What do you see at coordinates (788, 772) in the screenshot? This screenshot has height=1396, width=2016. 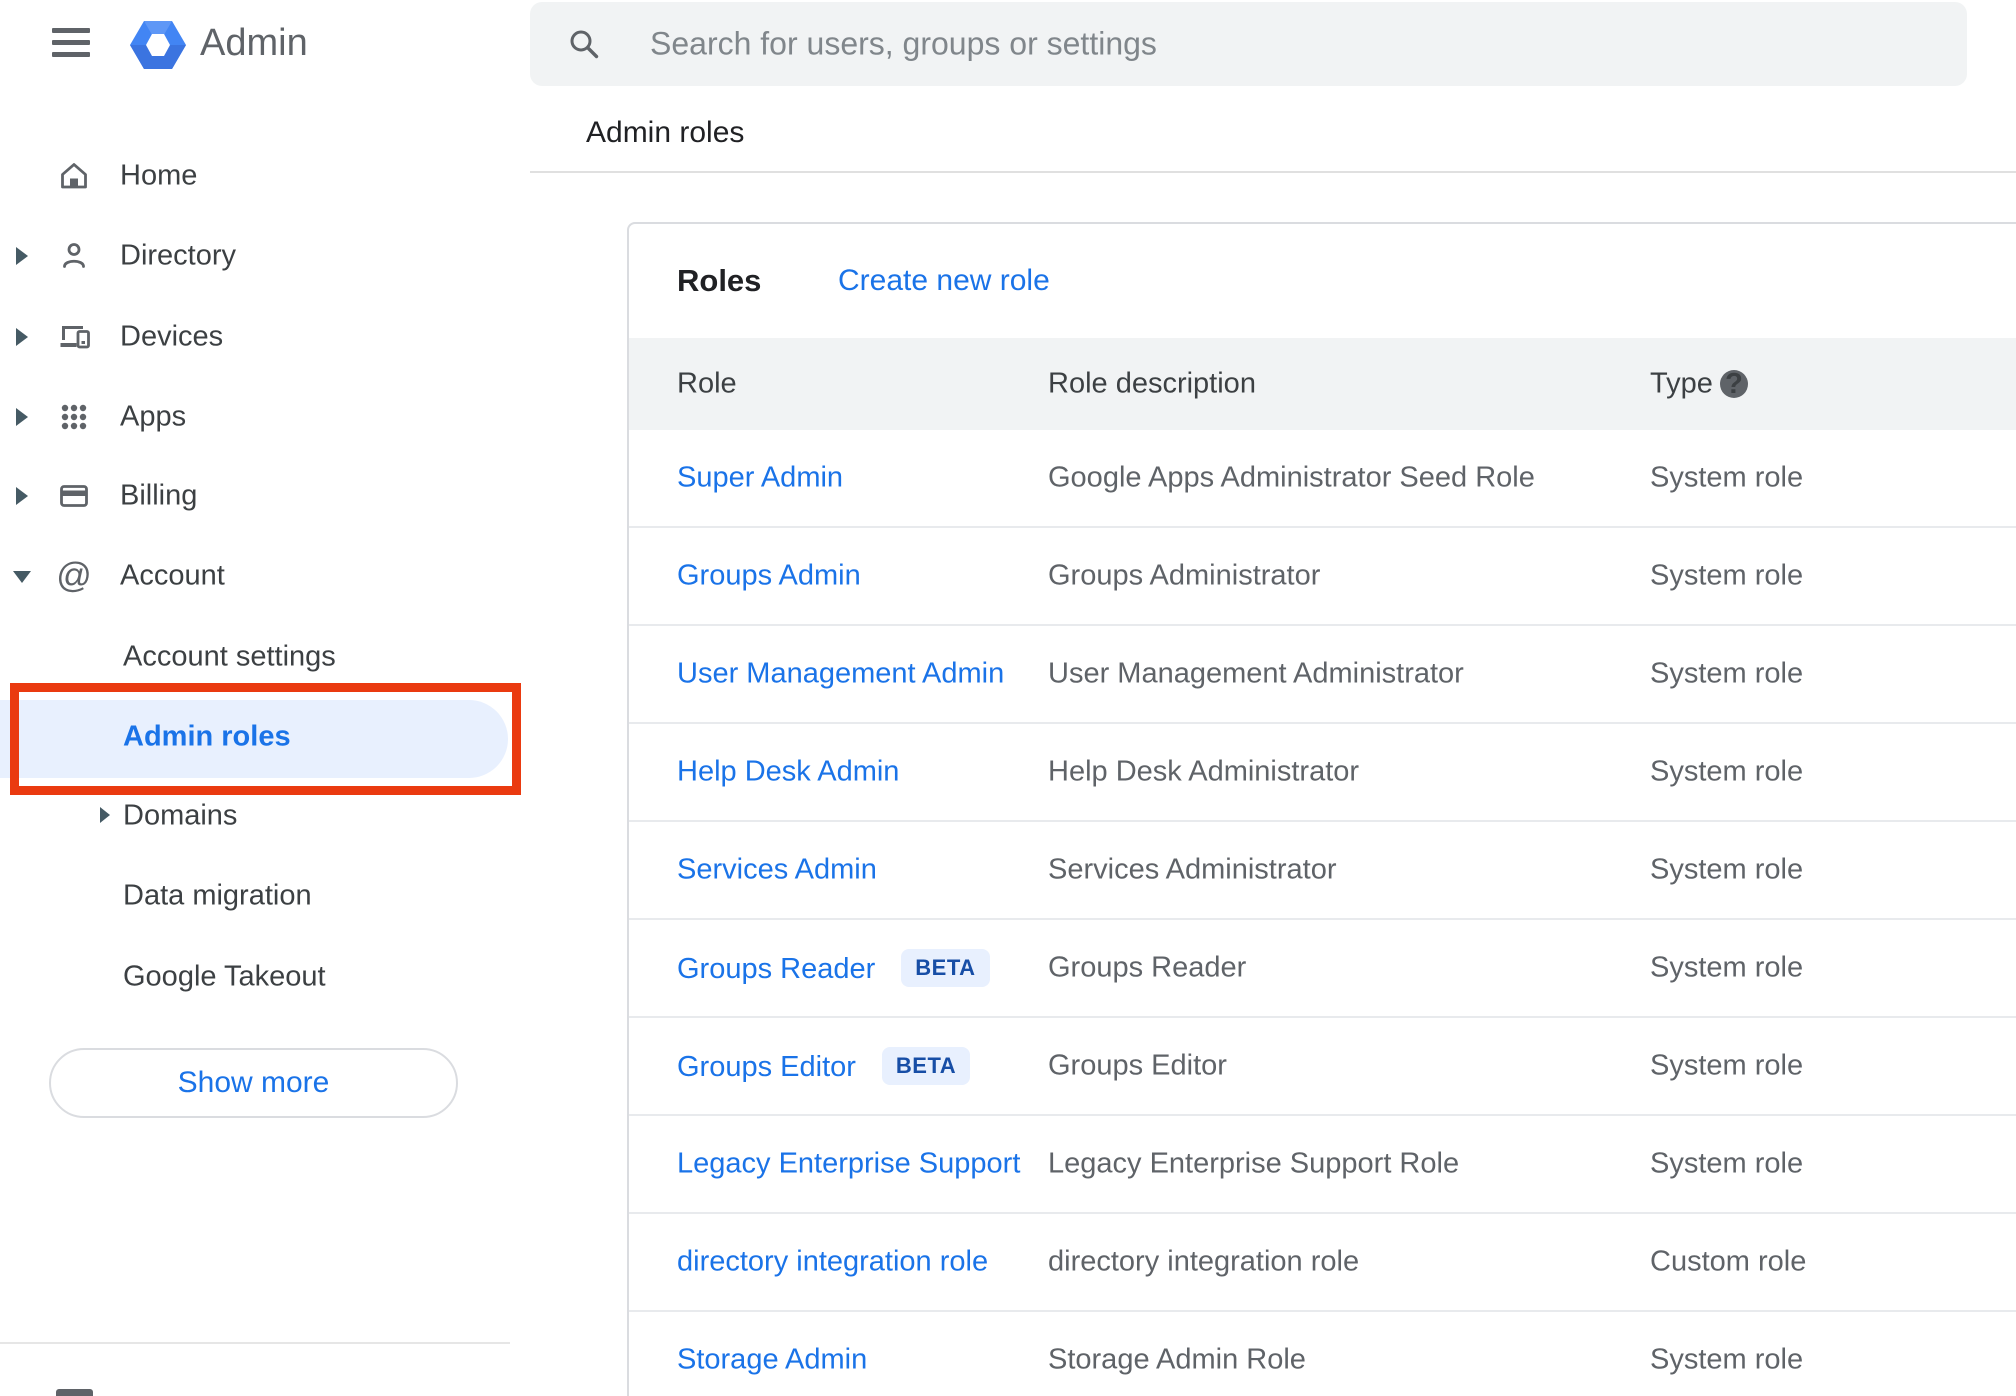 I see `role-link: Help Desk Admin` at bounding box center [788, 772].